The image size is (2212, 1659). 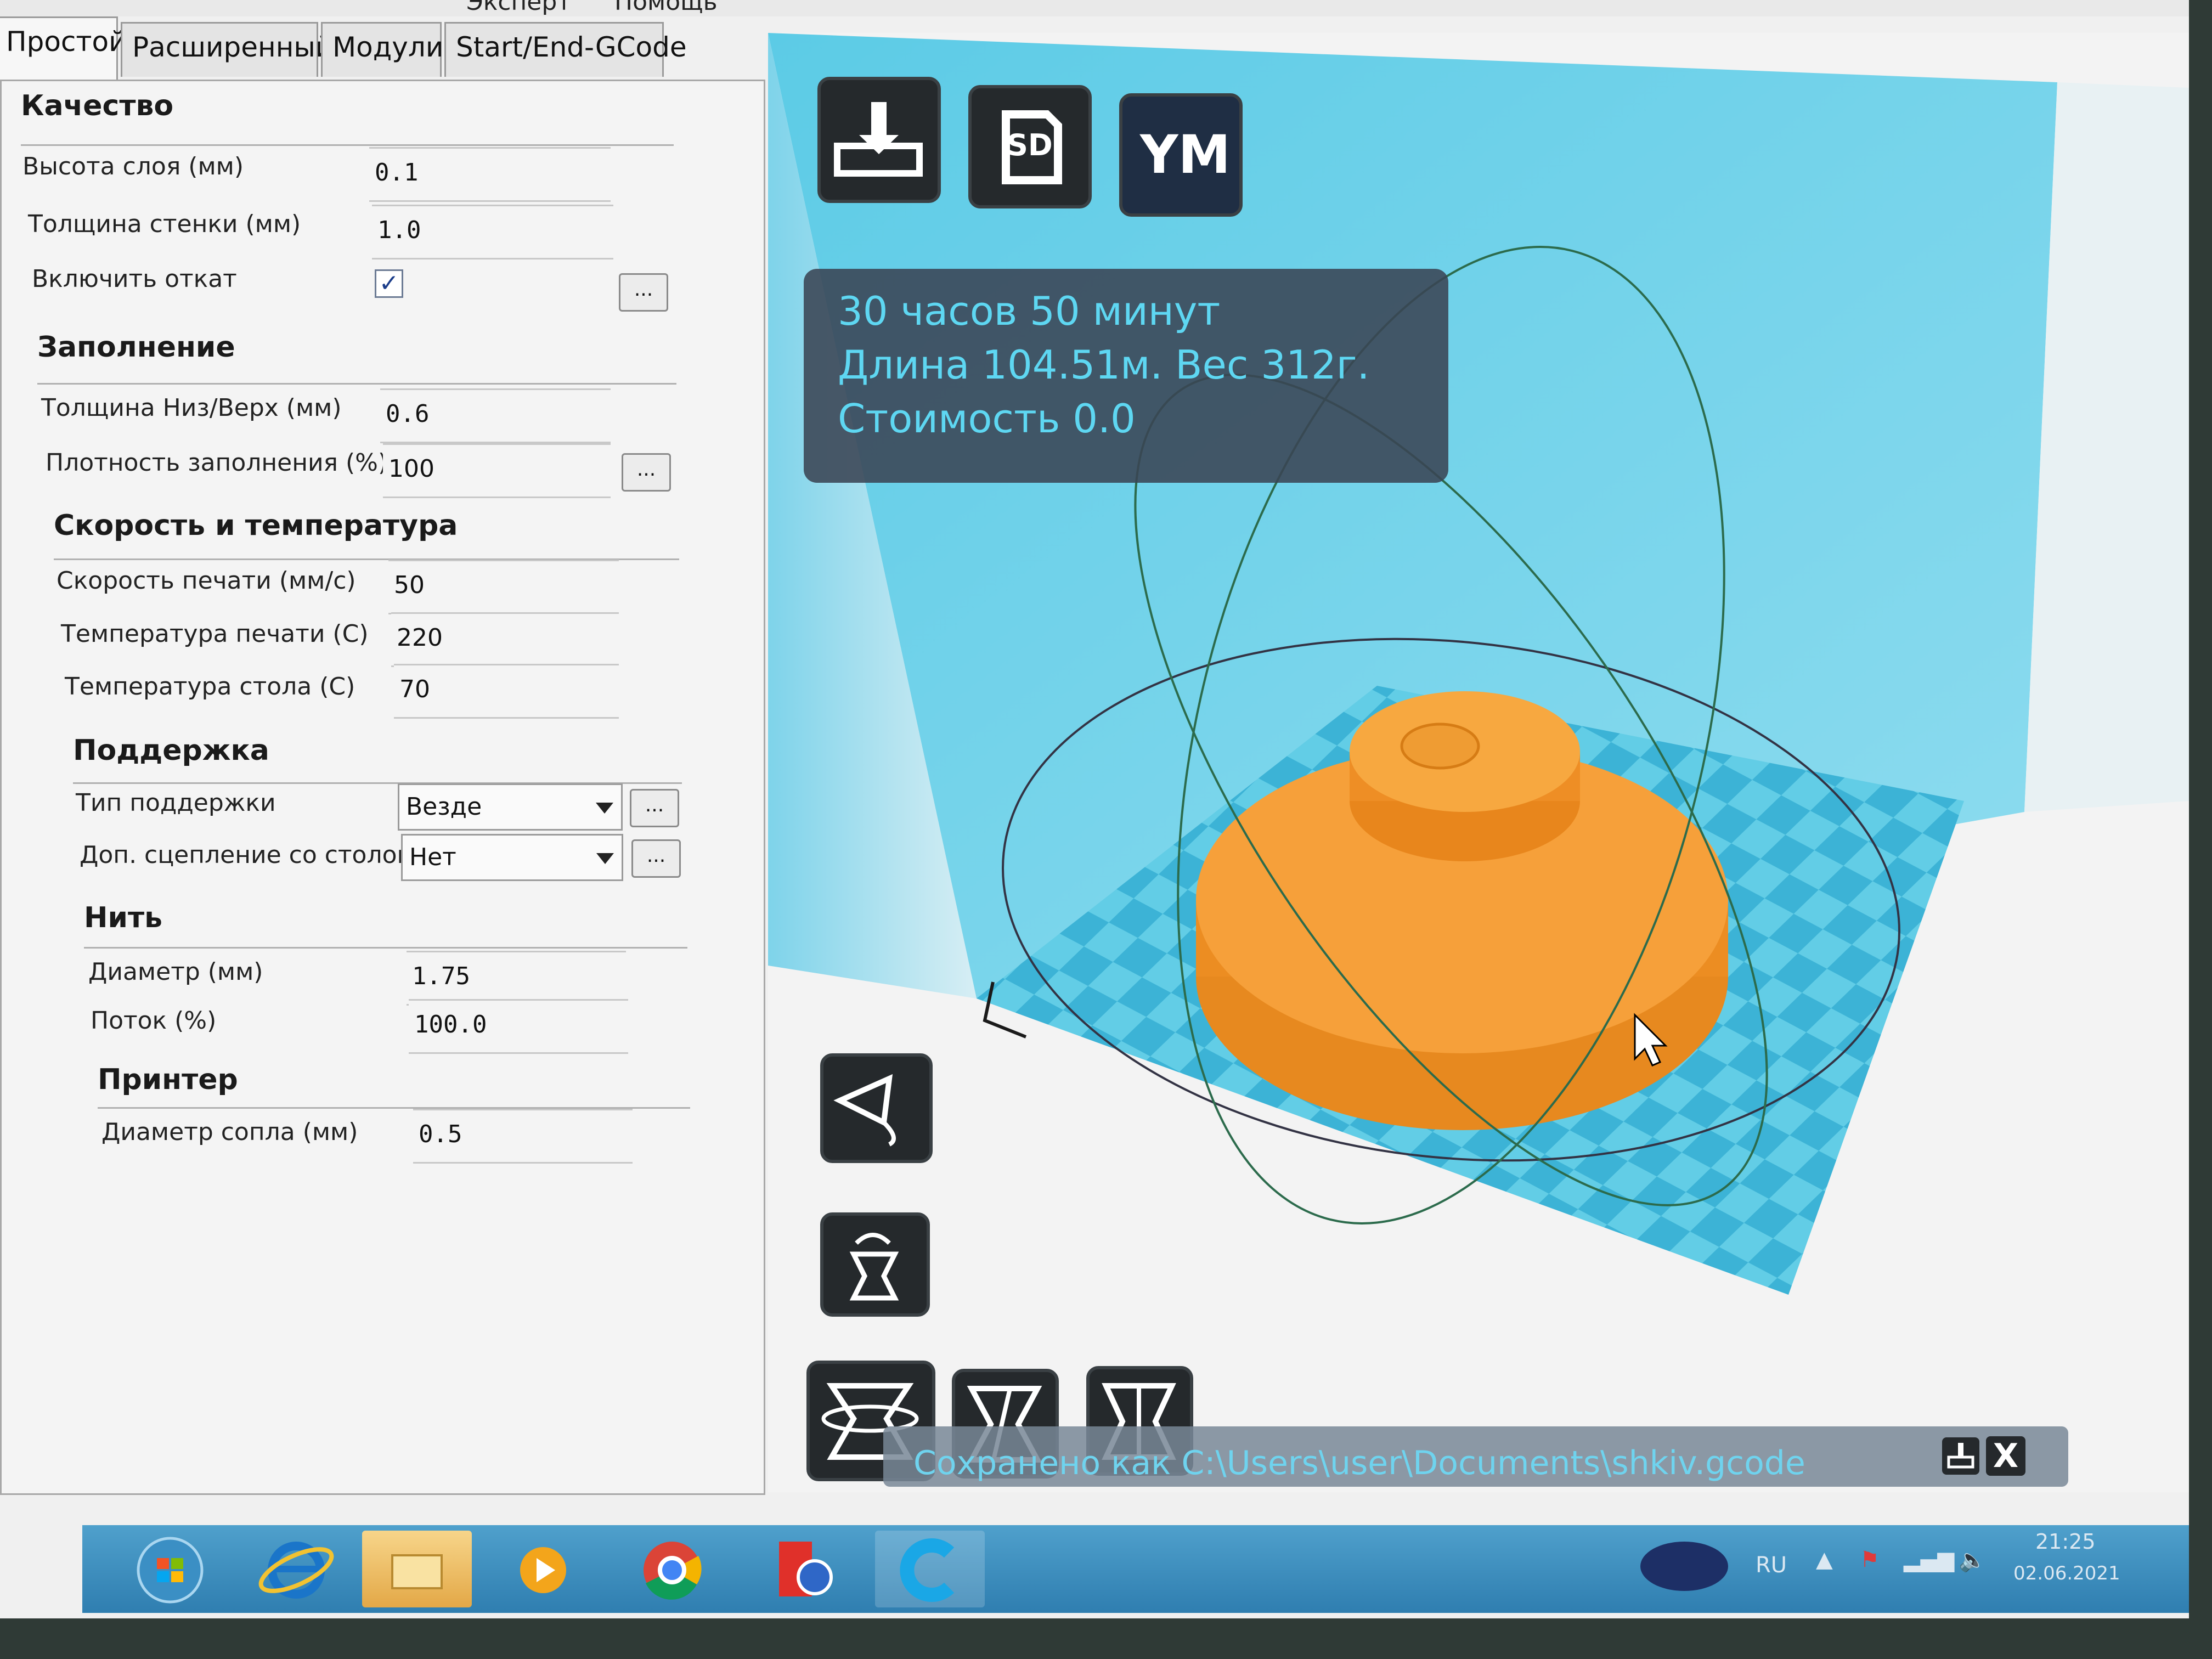 I want to click on support-type-label: Тип поддержки, so click(x=176, y=803).